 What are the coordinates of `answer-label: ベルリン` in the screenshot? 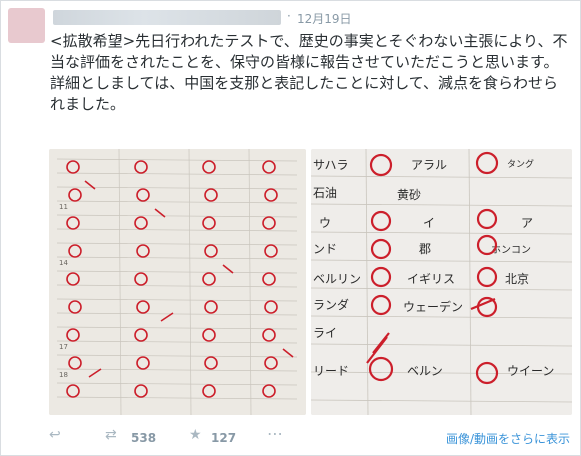 It's located at (337, 279).